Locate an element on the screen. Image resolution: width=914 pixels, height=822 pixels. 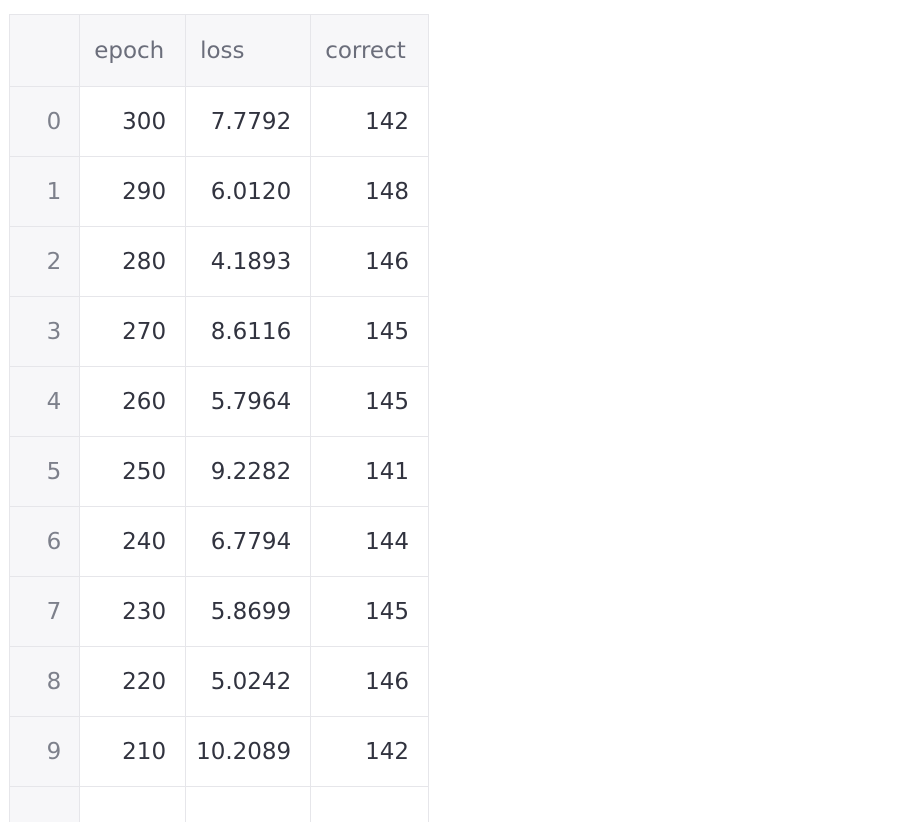
table-row: 9 210 10.2089 142 is located at coordinates (219, 751).